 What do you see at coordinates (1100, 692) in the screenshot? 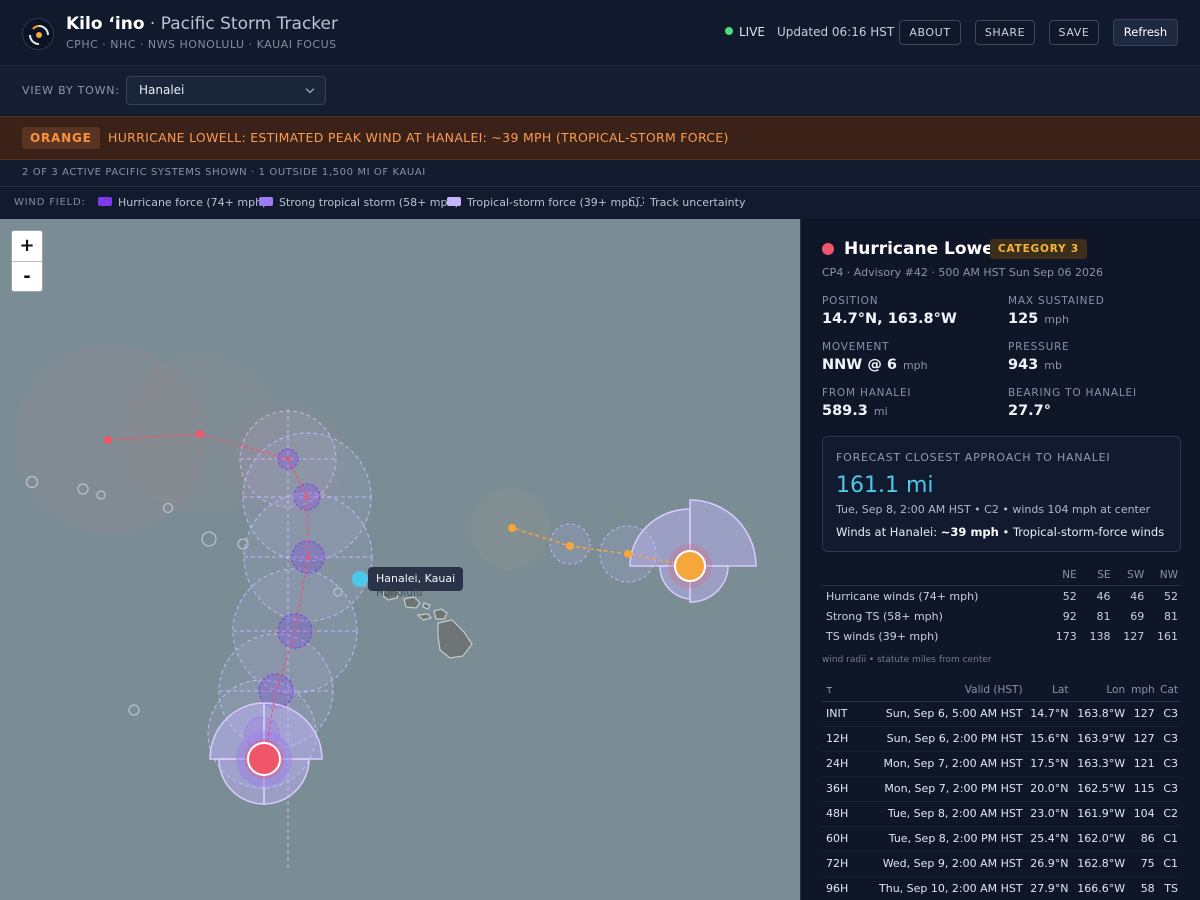
I see `column-header: Lon` at bounding box center [1100, 692].